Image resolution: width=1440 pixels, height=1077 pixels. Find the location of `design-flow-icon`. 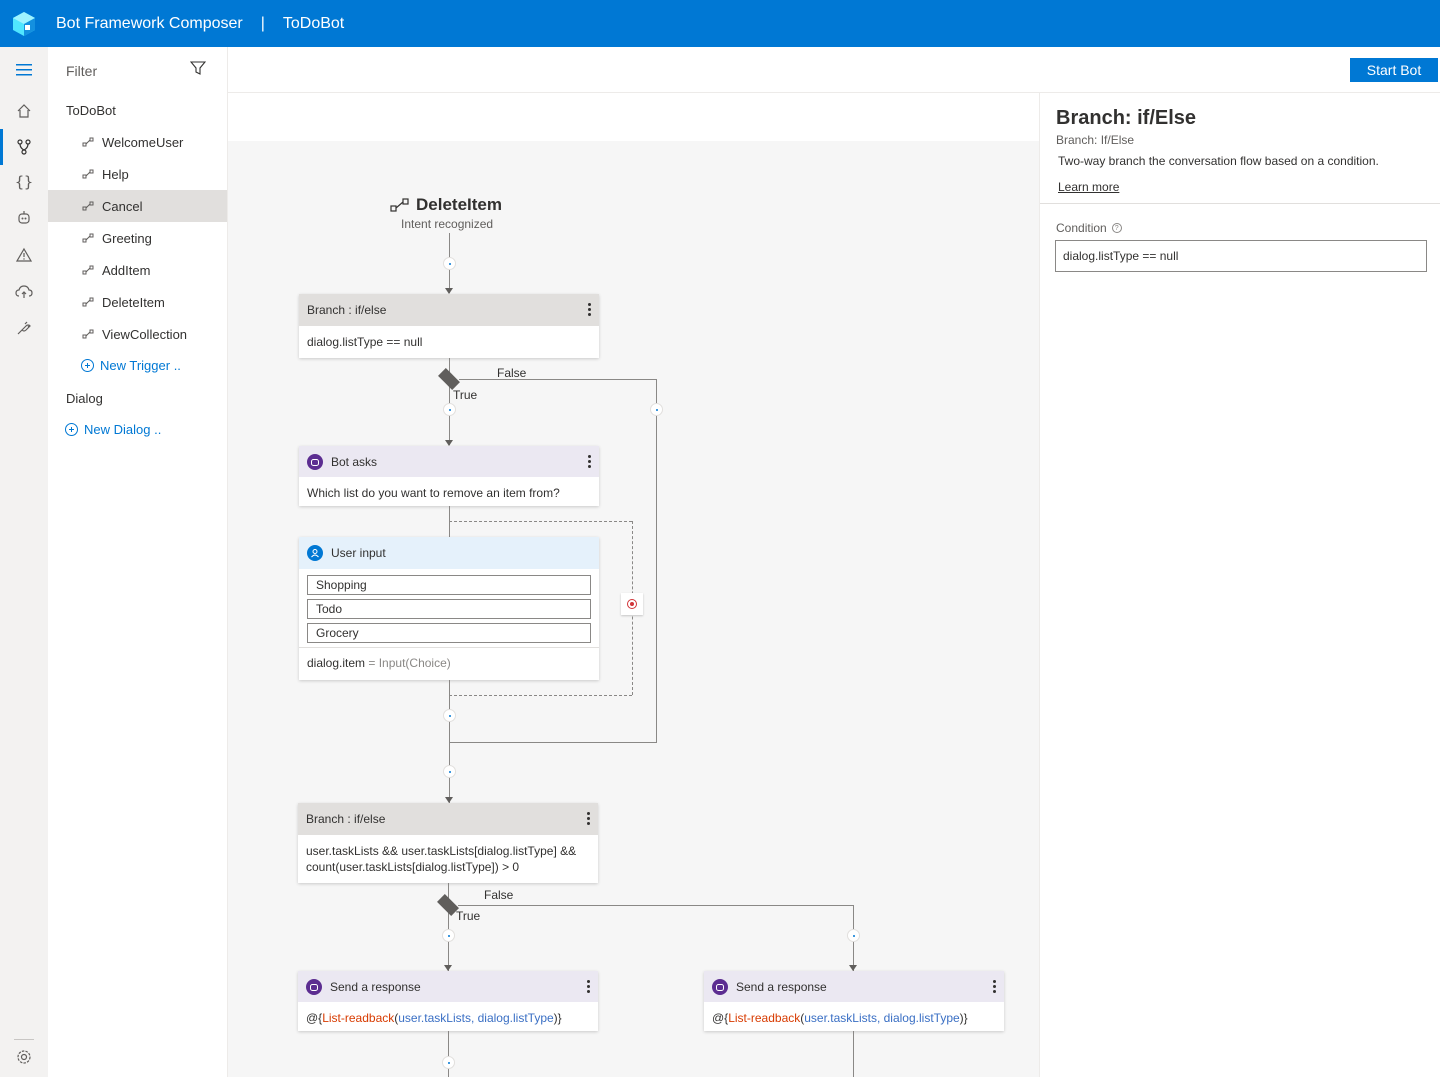

design-flow-icon is located at coordinates (24, 147).